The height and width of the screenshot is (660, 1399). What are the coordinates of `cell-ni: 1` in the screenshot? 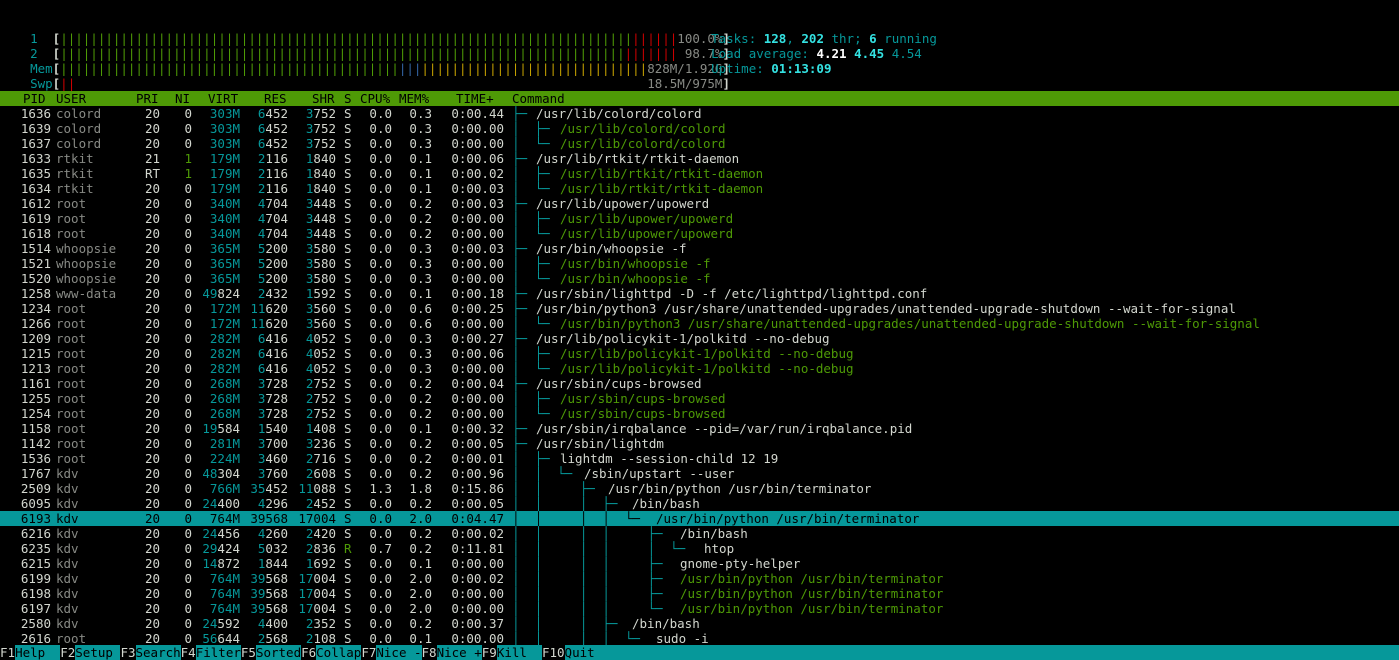 It's located at (188, 173).